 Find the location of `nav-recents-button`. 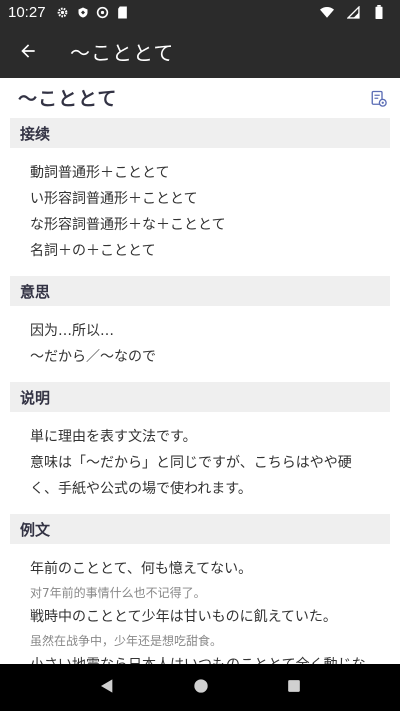

nav-recents-button is located at coordinates (294, 687).